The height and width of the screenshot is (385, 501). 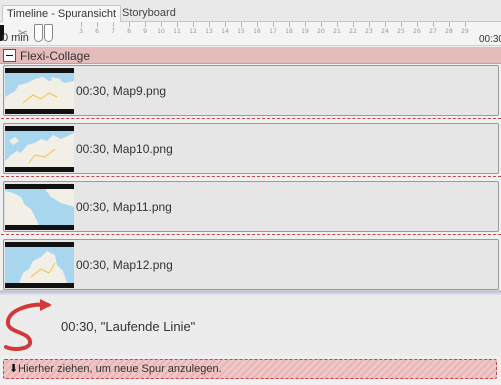 I want to click on tab-timeline: Timeline - Spuransicht, so click(x=62, y=13).